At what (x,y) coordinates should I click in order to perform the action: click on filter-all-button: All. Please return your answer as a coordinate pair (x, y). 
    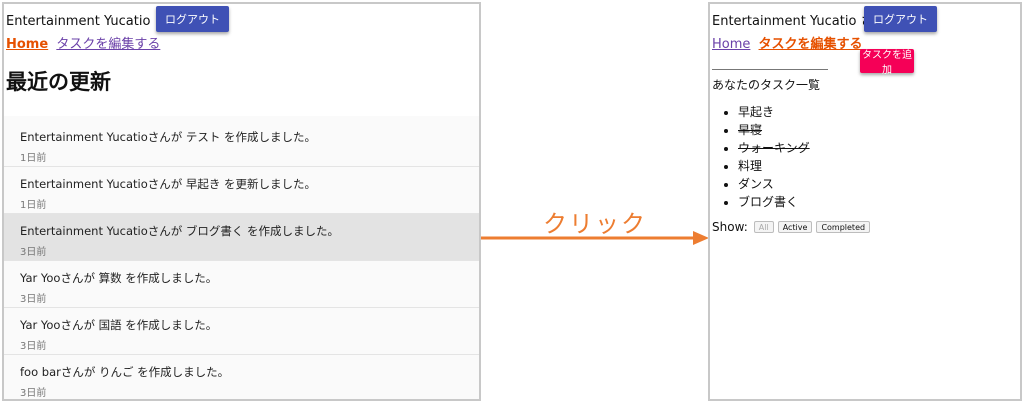
    Looking at the image, I should click on (763, 227).